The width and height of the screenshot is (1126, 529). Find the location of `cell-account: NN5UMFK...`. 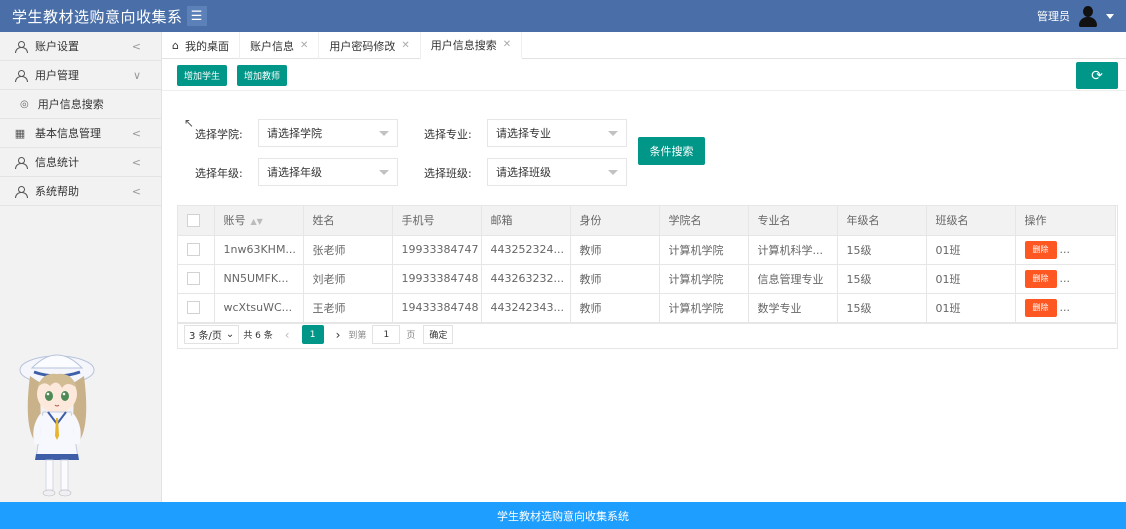

cell-account: NN5UMFK... is located at coordinates (259, 279).